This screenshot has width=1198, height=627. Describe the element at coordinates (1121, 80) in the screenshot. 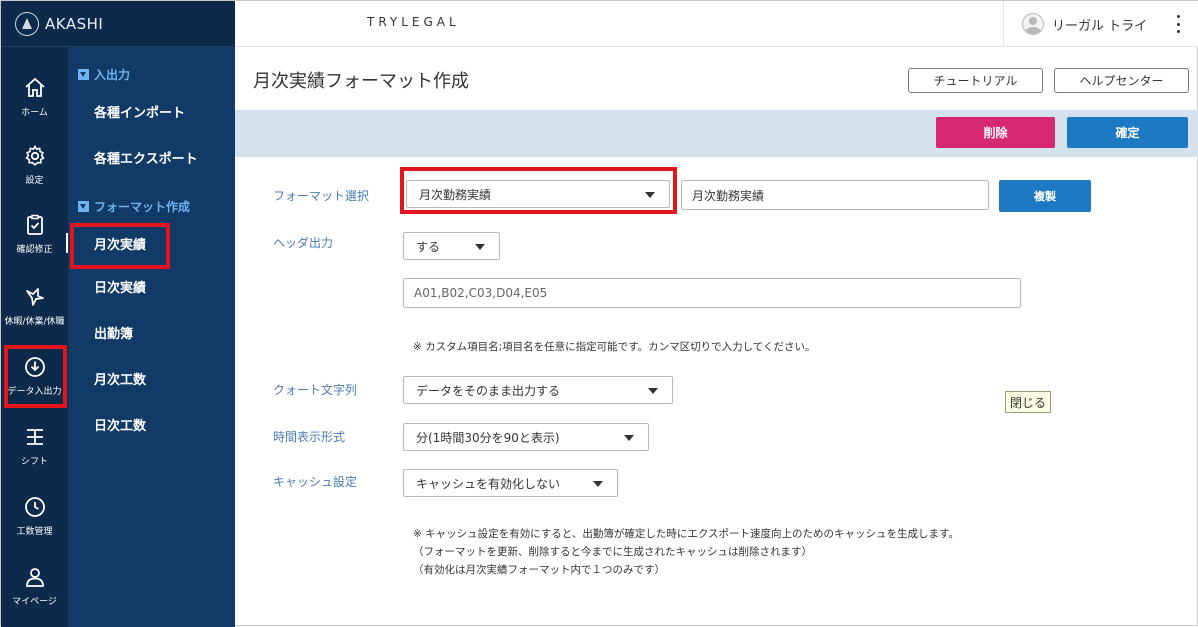

I see `help-center-button: ヘルプセンター` at that location.